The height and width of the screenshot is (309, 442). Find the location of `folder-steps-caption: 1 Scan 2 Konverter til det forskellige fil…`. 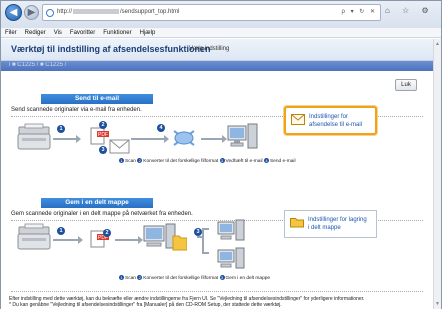

folder-steps-caption: 1 Scan 2 Konverter til det forskellige fil… is located at coordinates (195, 278).